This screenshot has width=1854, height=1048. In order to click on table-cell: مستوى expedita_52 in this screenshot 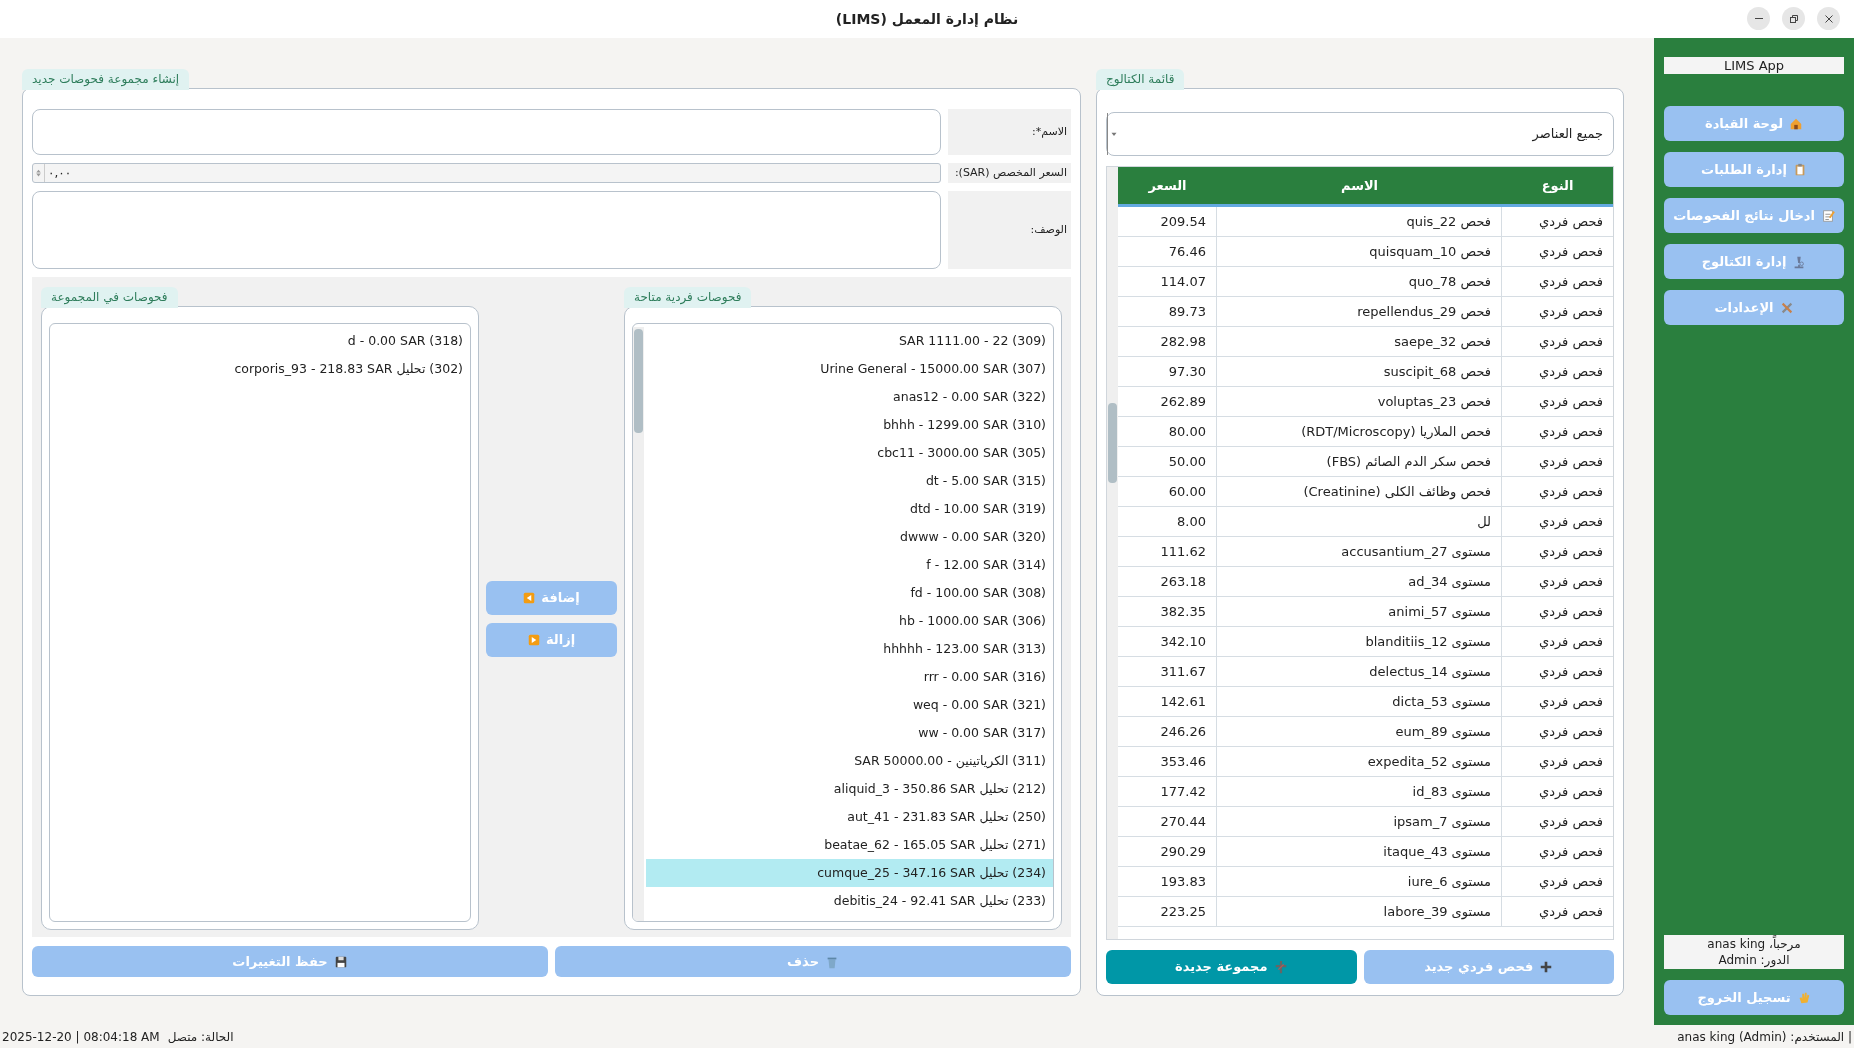, I will do `click(1359, 761)`.